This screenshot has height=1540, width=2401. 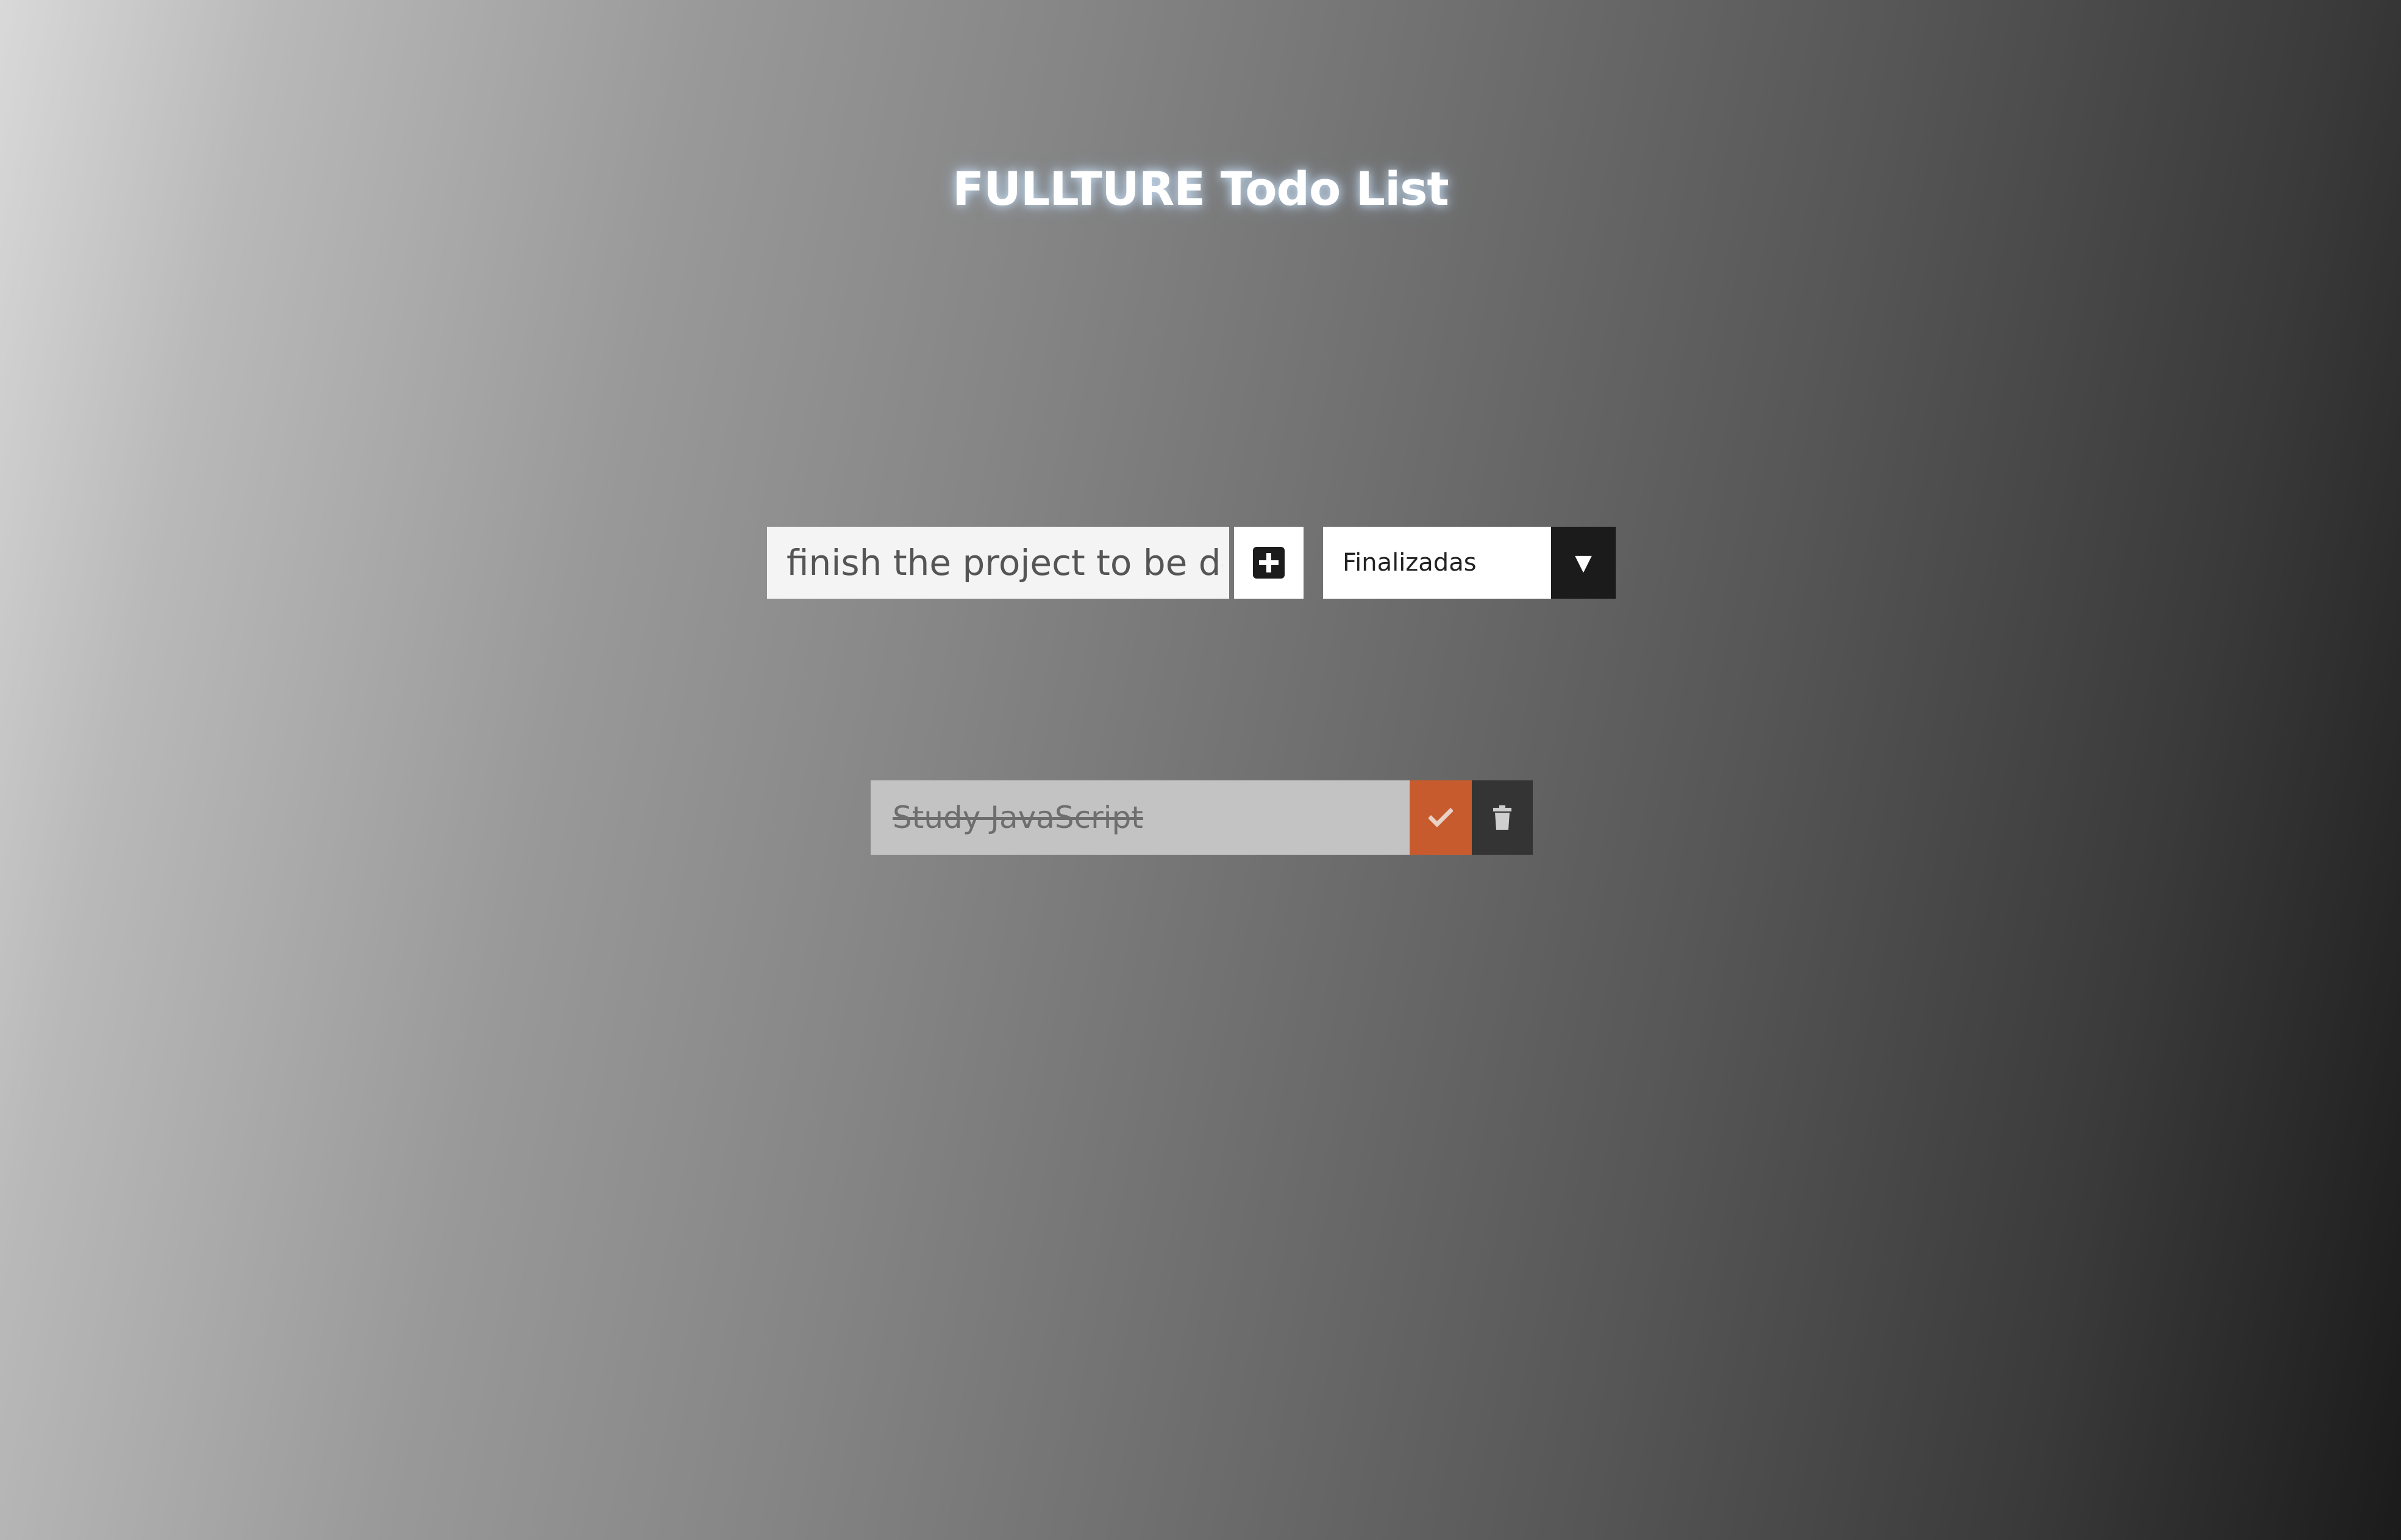 I want to click on plus-square-icon, so click(x=1269, y=563).